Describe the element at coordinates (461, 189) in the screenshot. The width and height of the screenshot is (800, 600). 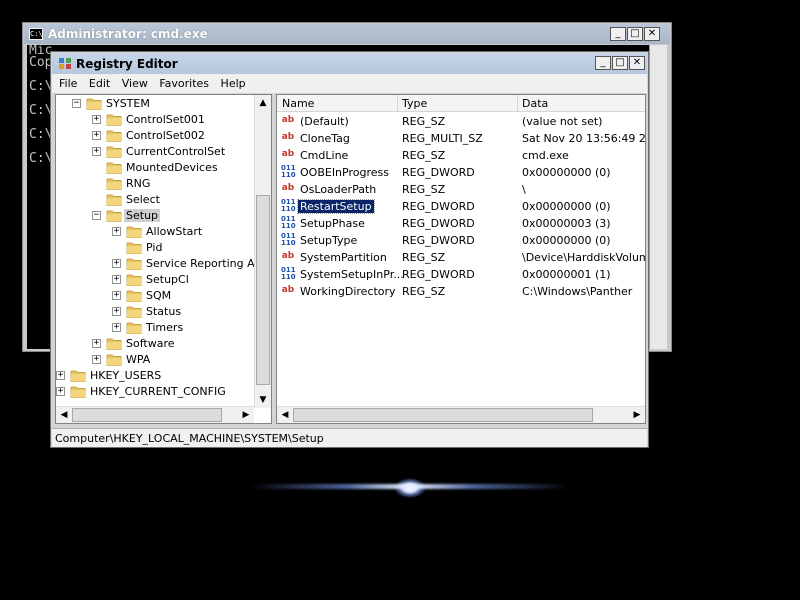
I see `value-row: ab OsLoaderPath REG_SZ \` at that location.